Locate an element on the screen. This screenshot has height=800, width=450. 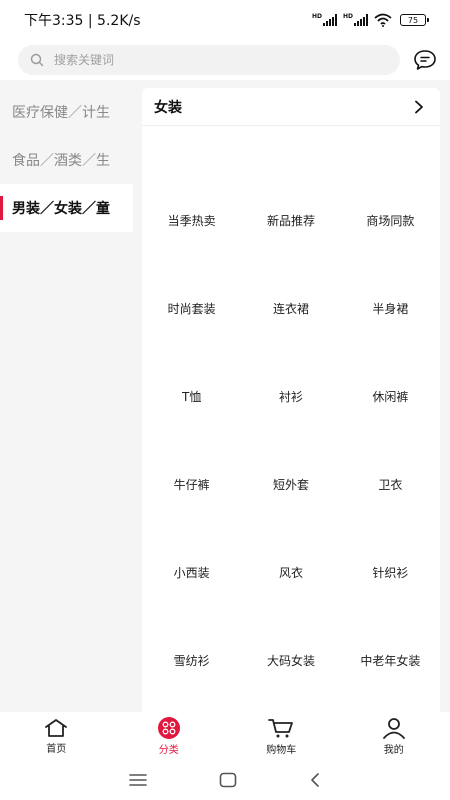
category-icon is located at coordinates (168, 727).